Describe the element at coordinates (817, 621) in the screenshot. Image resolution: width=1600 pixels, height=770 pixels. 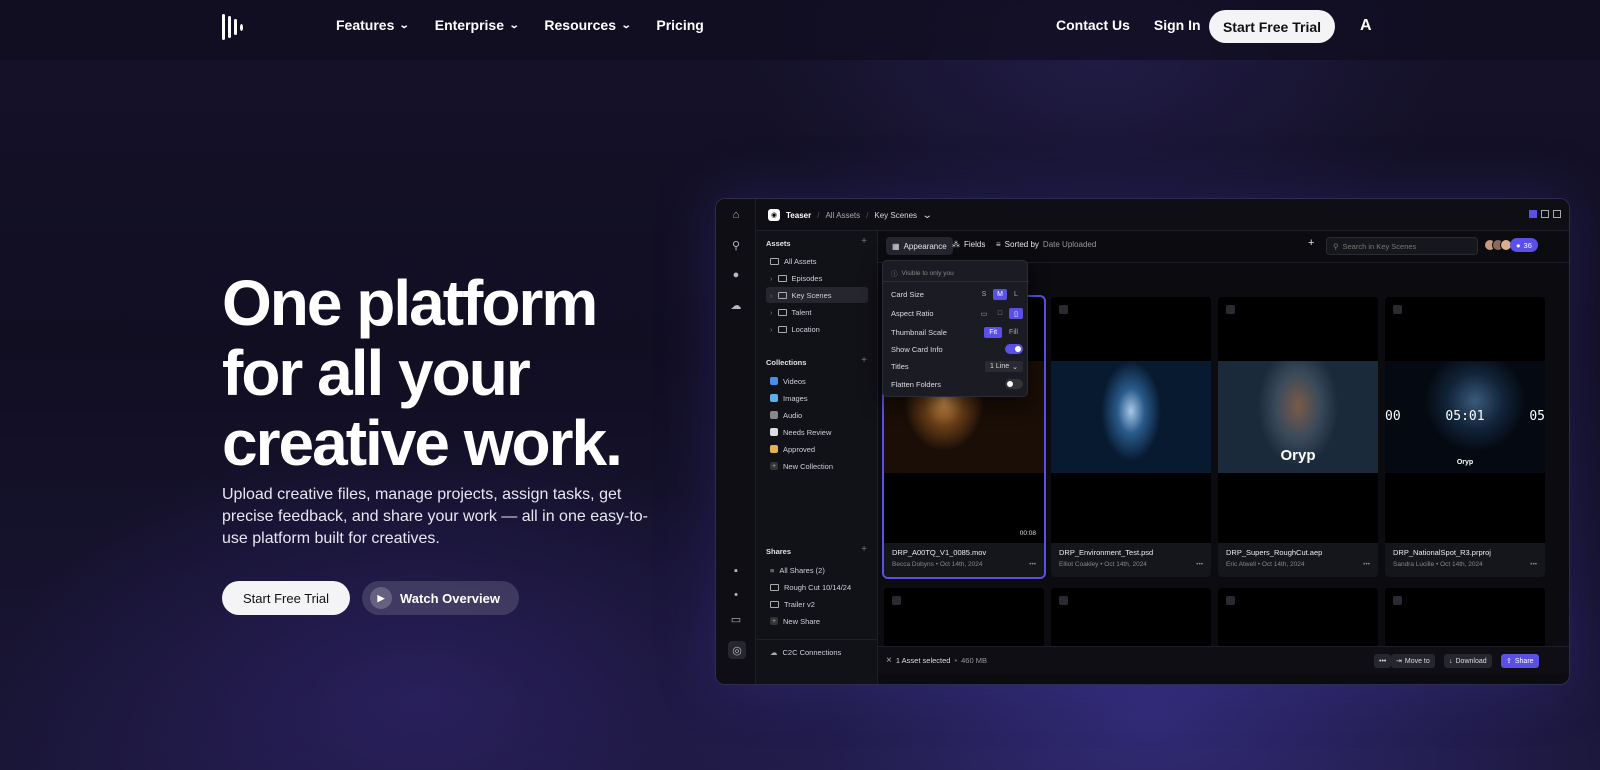
I see `sidebar-item-new-share: + New Share` at that location.